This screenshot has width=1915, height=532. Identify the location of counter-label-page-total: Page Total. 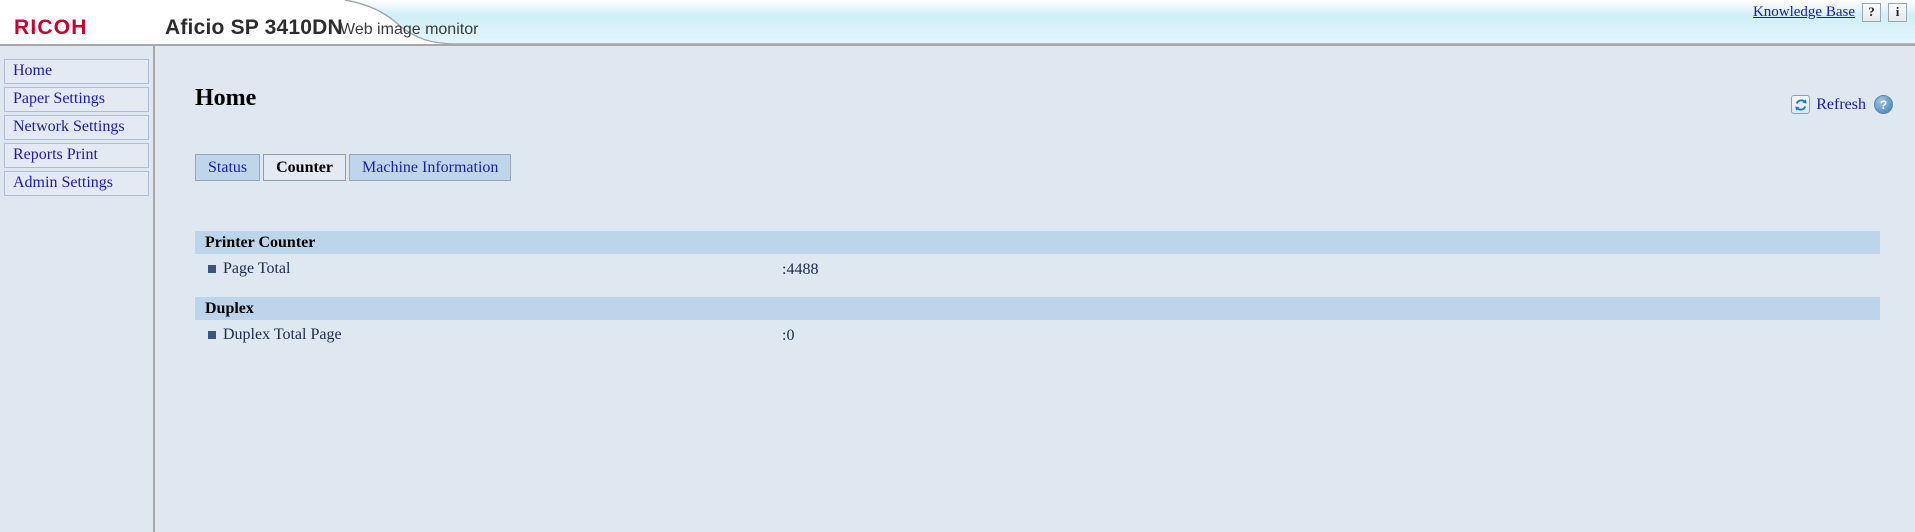
(257, 268).